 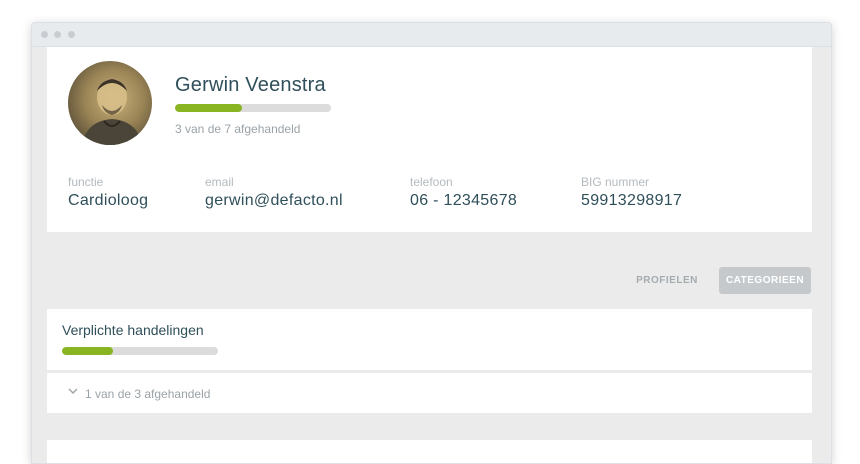 What do you see at coordinates (250, 85) in the screenshot?
I see `profile-name: Gerwin Veenstra` at bounding box center [250, 85].